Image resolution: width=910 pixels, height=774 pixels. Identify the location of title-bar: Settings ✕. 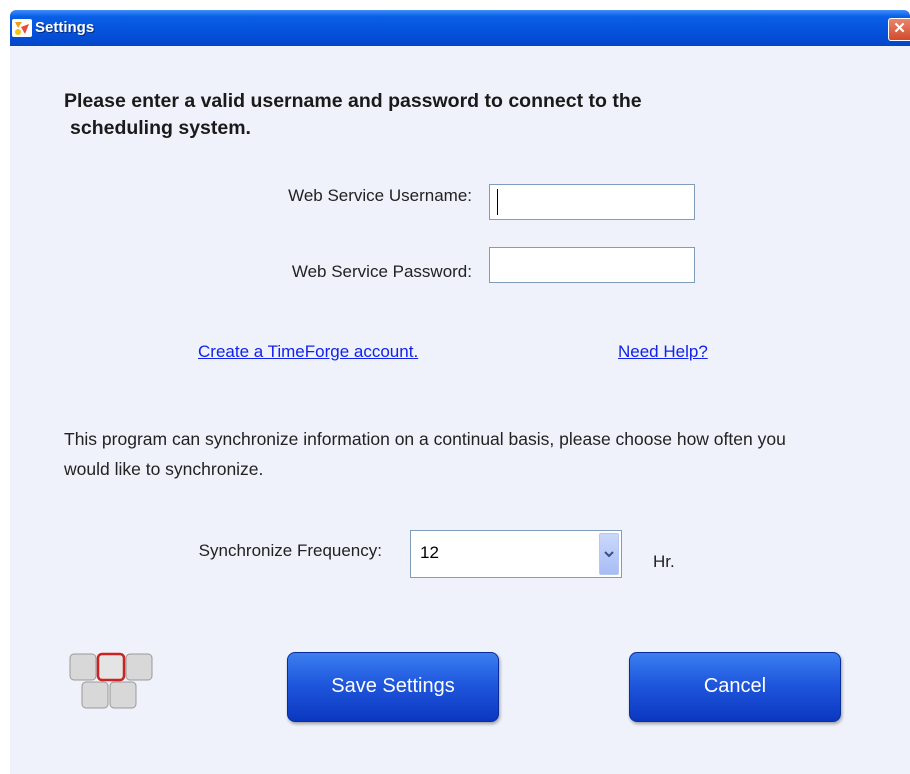
(460, 28).